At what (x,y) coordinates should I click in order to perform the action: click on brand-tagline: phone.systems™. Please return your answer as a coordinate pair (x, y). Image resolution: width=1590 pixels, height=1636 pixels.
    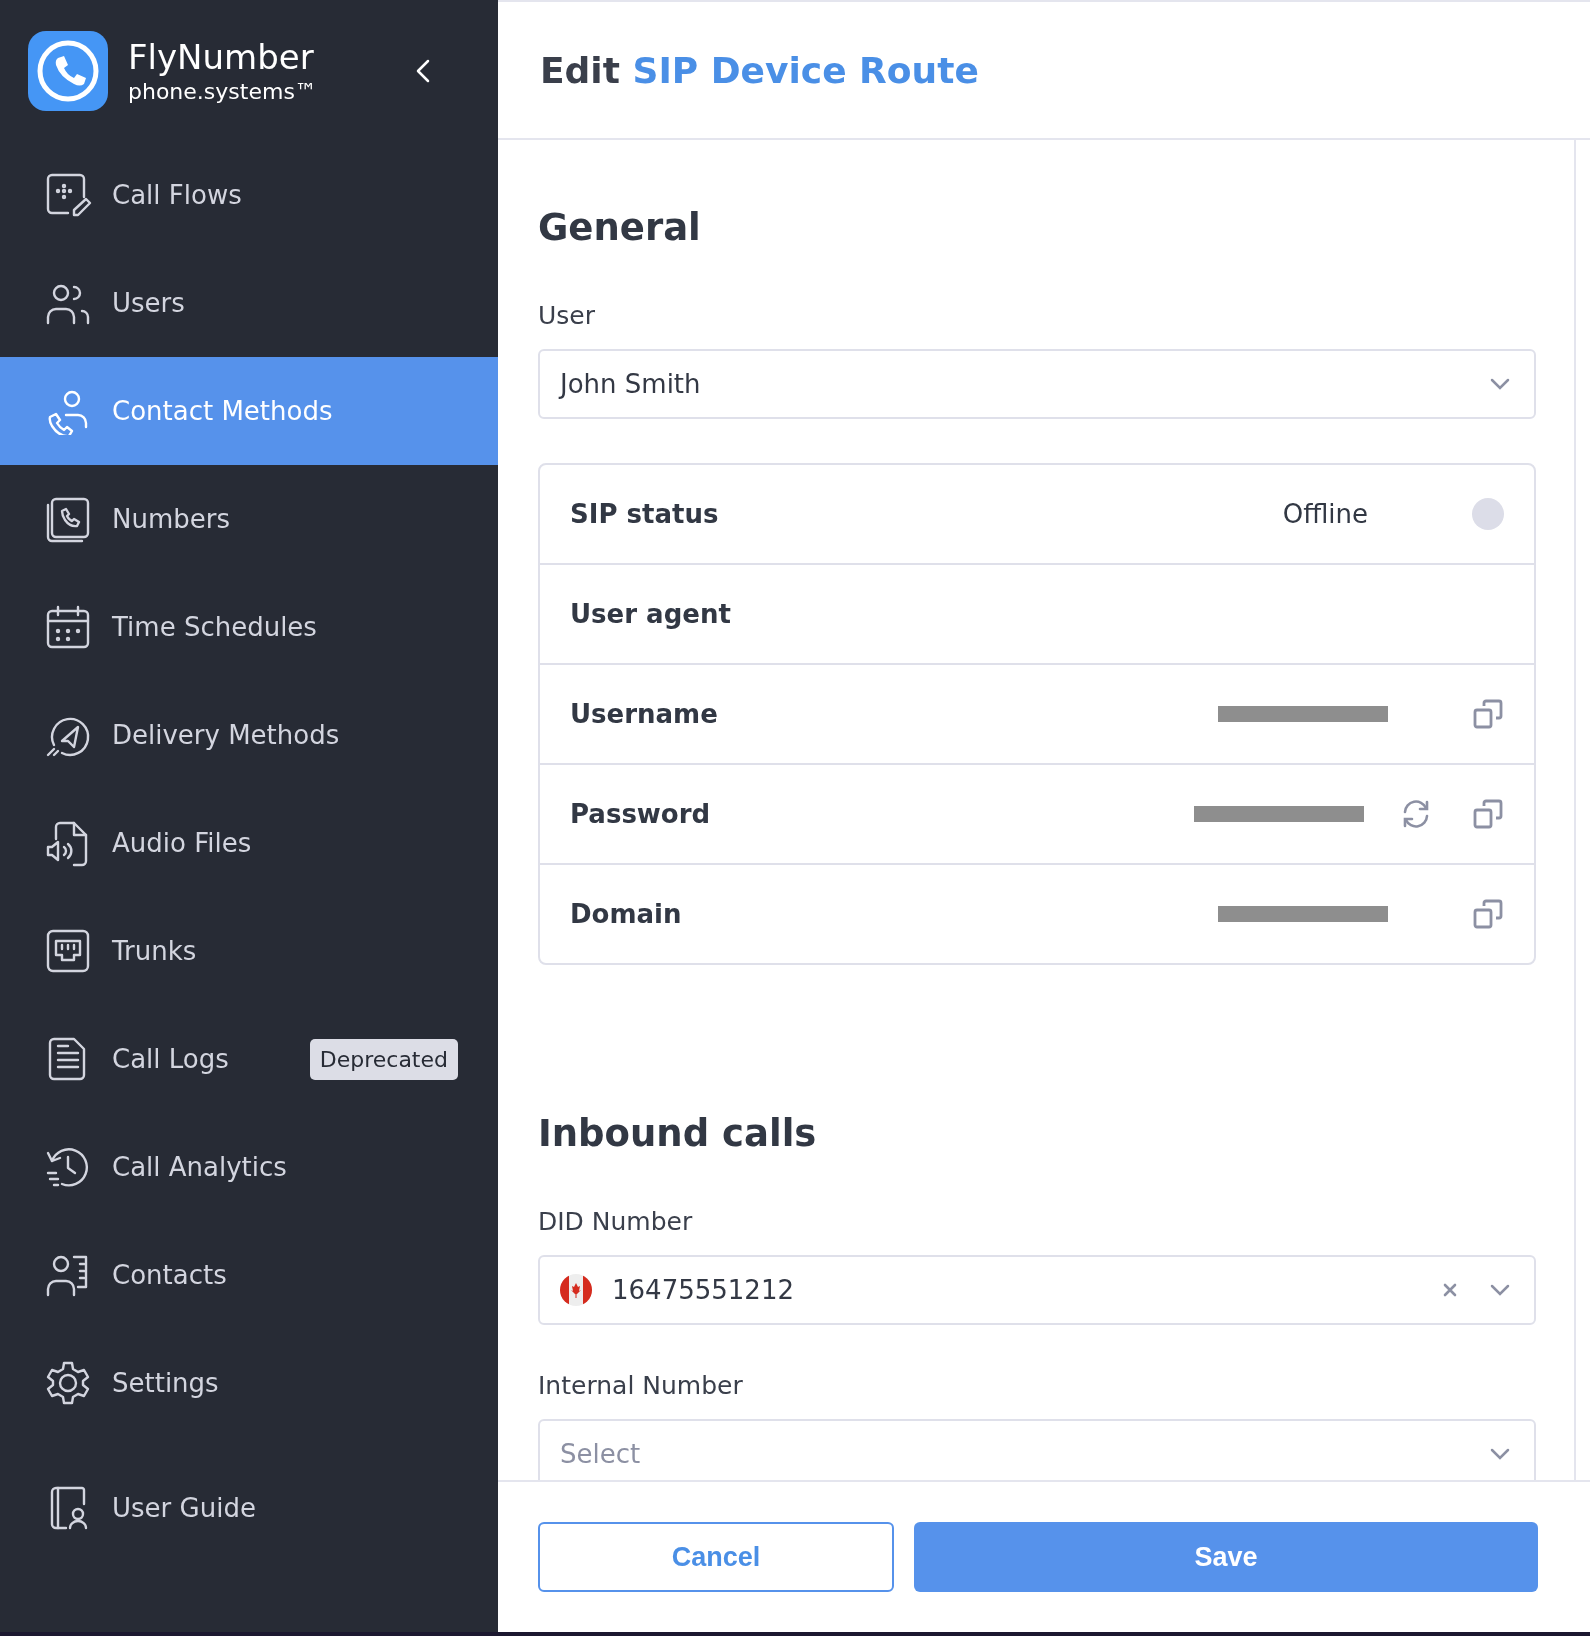
    Looking at the image, I should click on (223, 91).